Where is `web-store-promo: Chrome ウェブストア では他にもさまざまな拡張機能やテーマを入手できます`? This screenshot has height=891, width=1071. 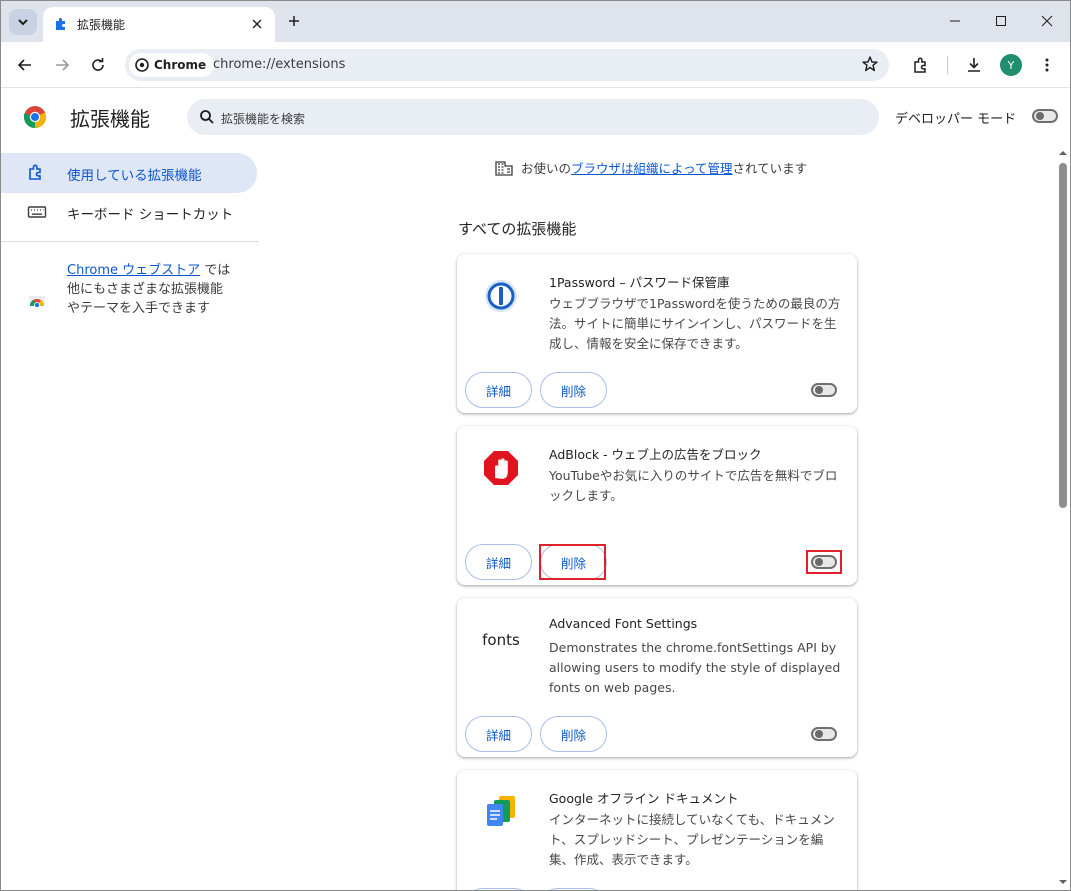 web-store-promo: Chrome ウェブストア では他にもさまざまな拡張機能やテーマを入手できます is located at coordinates (150, 289).